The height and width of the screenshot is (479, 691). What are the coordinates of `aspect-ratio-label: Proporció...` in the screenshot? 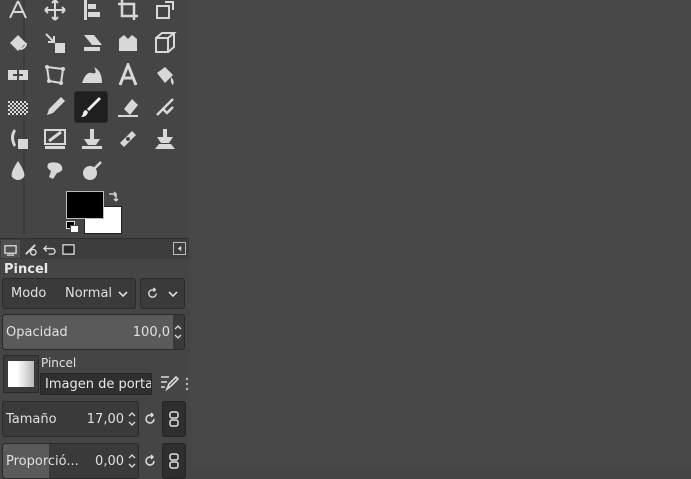 It's located at (42, 461).